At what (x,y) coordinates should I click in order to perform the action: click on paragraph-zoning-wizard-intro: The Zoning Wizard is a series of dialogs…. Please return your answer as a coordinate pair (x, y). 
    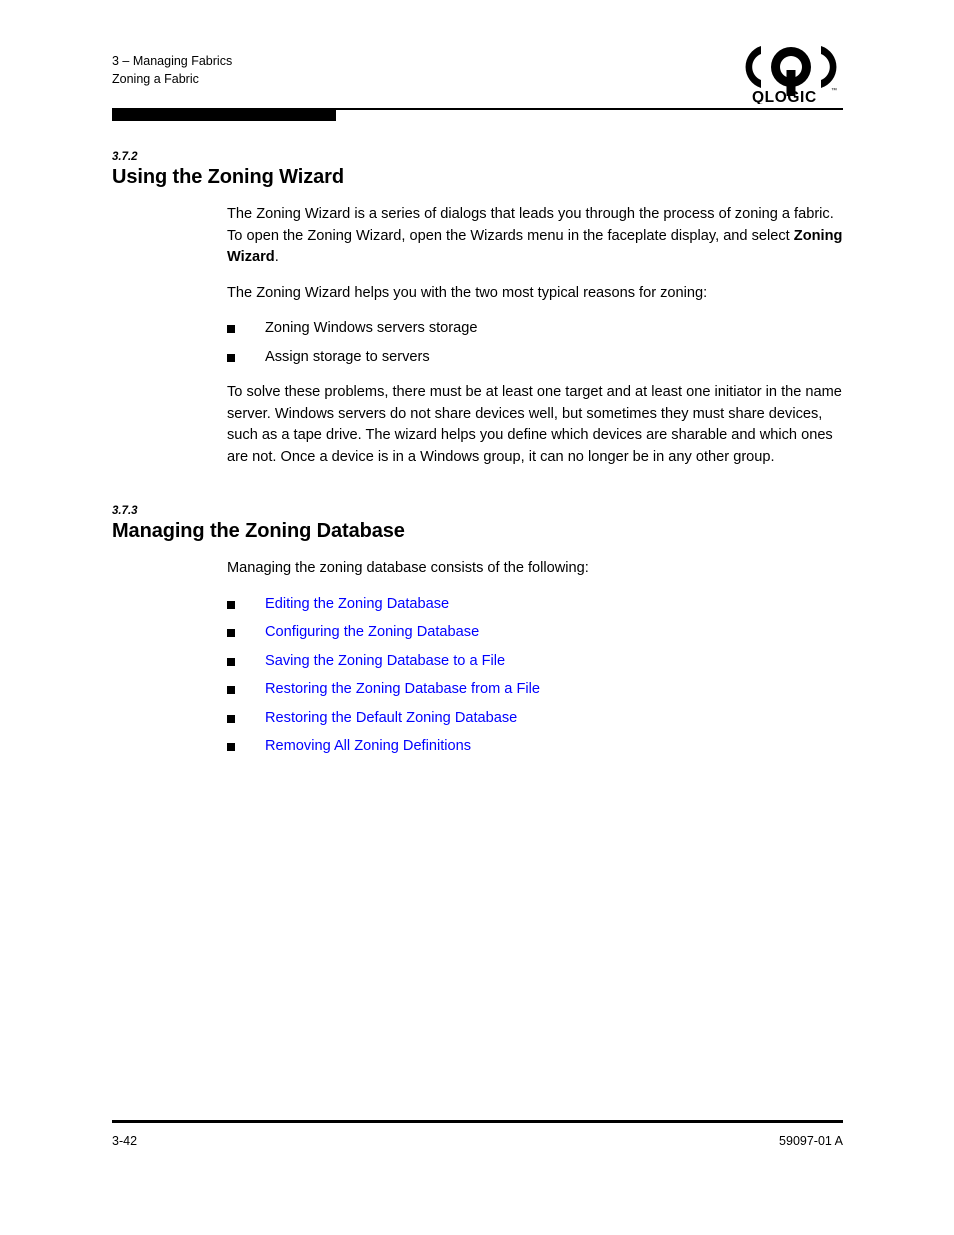
    Looking at the image, I should click on (535, 236).